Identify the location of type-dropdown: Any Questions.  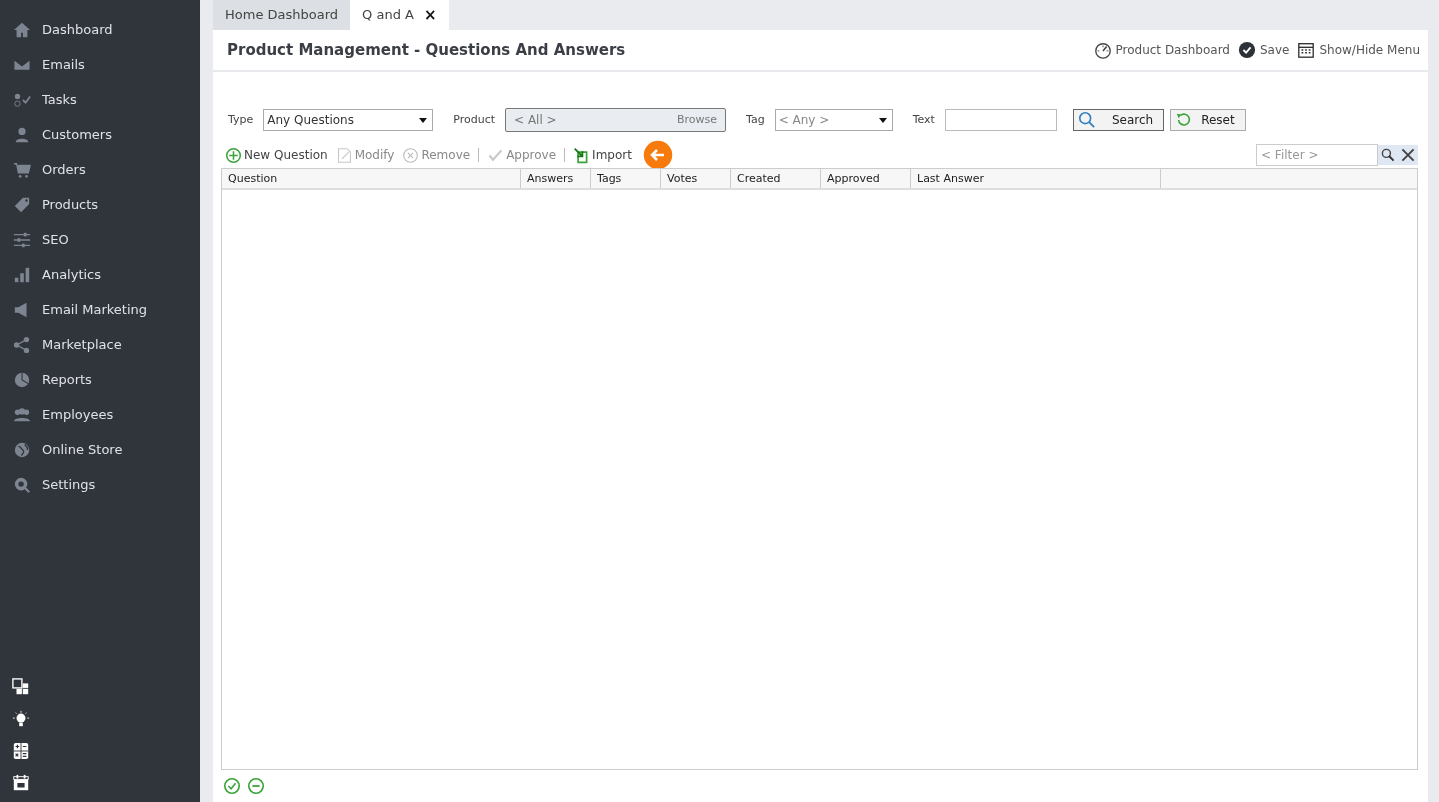
(348, 120).